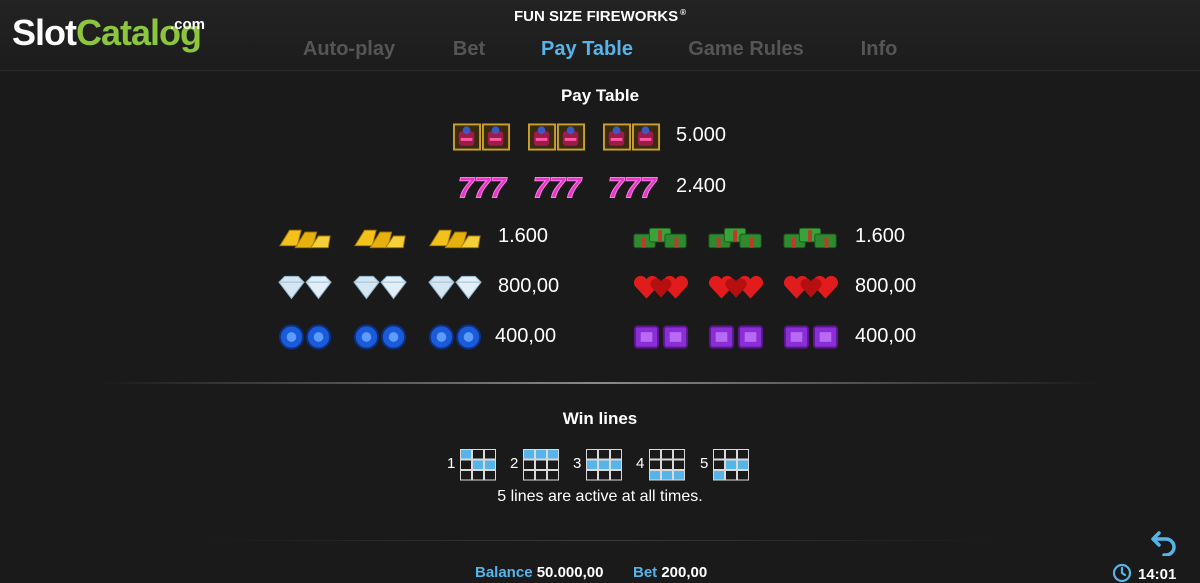 The width and height of the screenshot is (1200, 583). I want to click on balance-value: 50.000,00, so click(570, 572).